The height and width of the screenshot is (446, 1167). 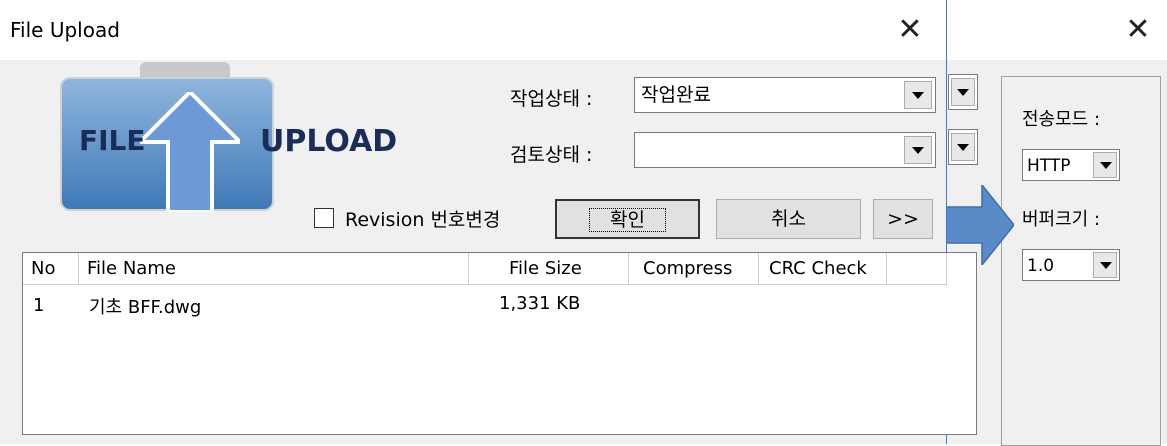 I want to click on buffer-size-select: 1.0, so click(x=1071, y=265).